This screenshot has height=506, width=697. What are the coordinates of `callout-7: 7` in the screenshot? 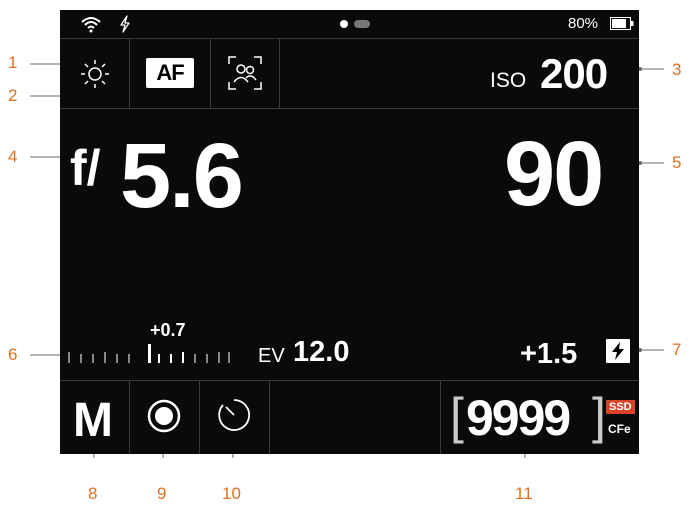 It's located at (677, 349).